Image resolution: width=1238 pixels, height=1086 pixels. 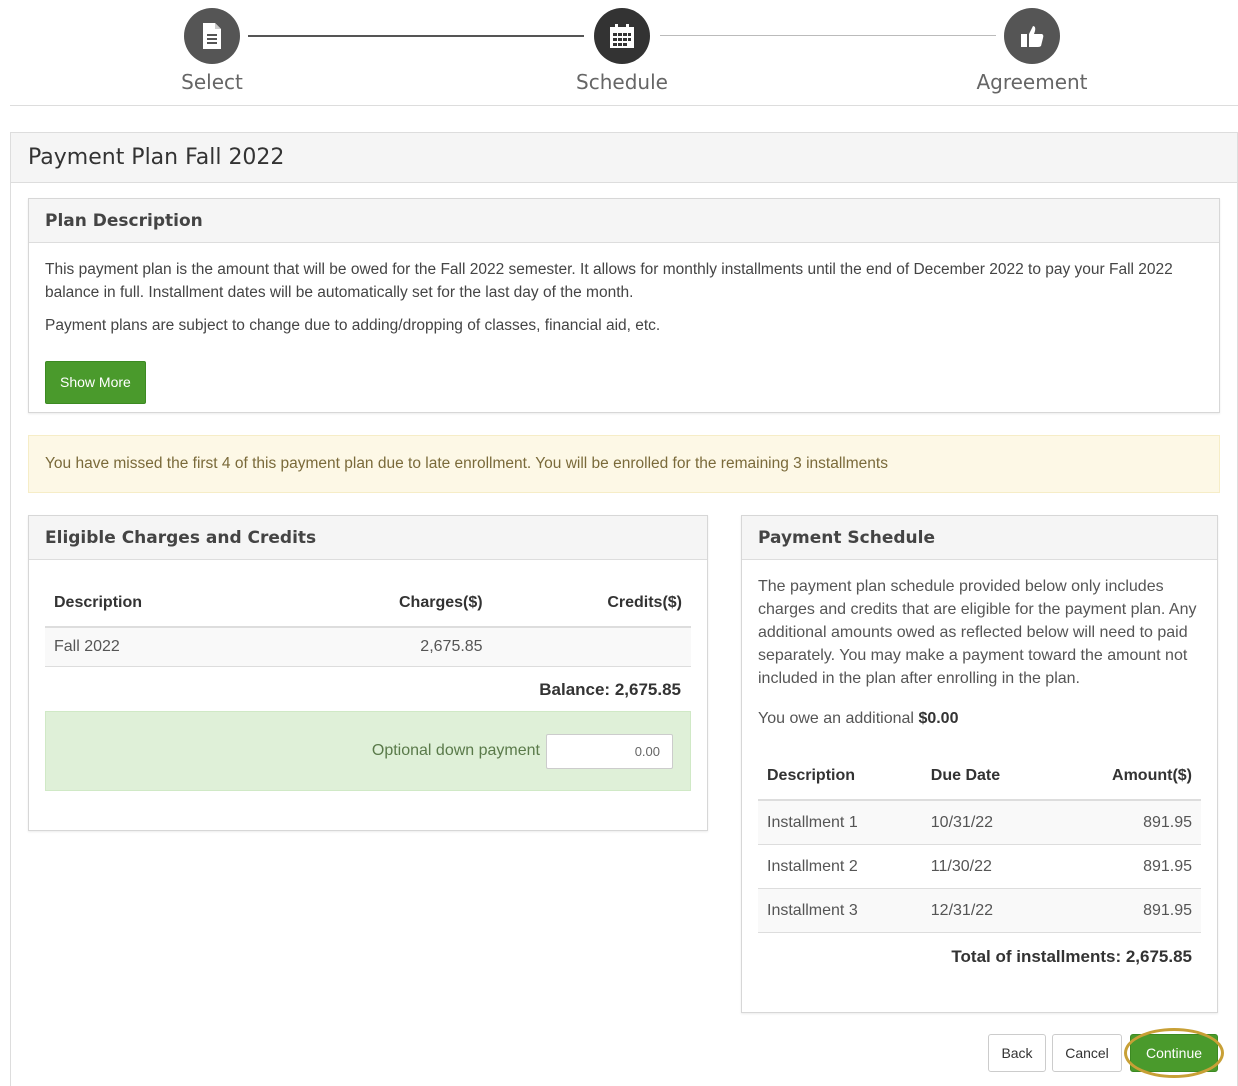 I want to click on calendar-icon, so click(x=622, y=36).